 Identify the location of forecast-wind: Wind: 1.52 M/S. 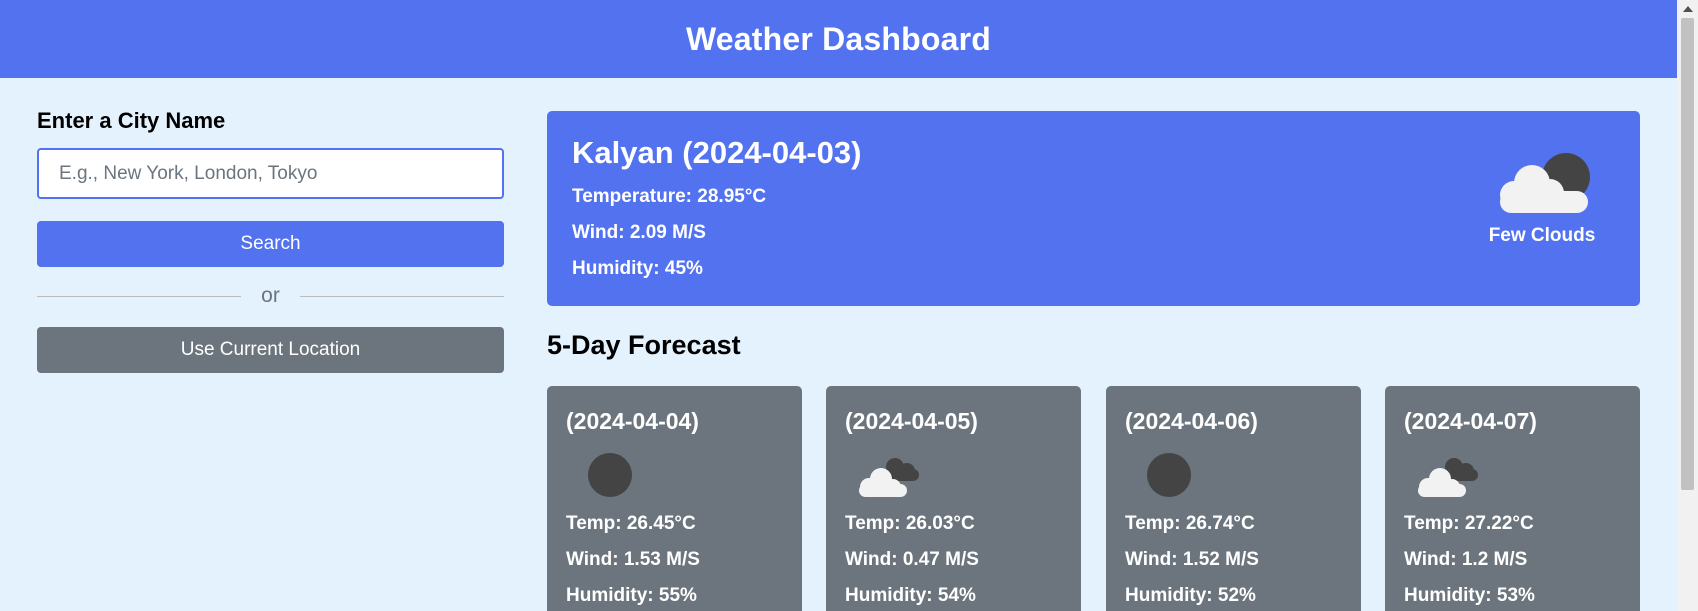
(1192, 559).